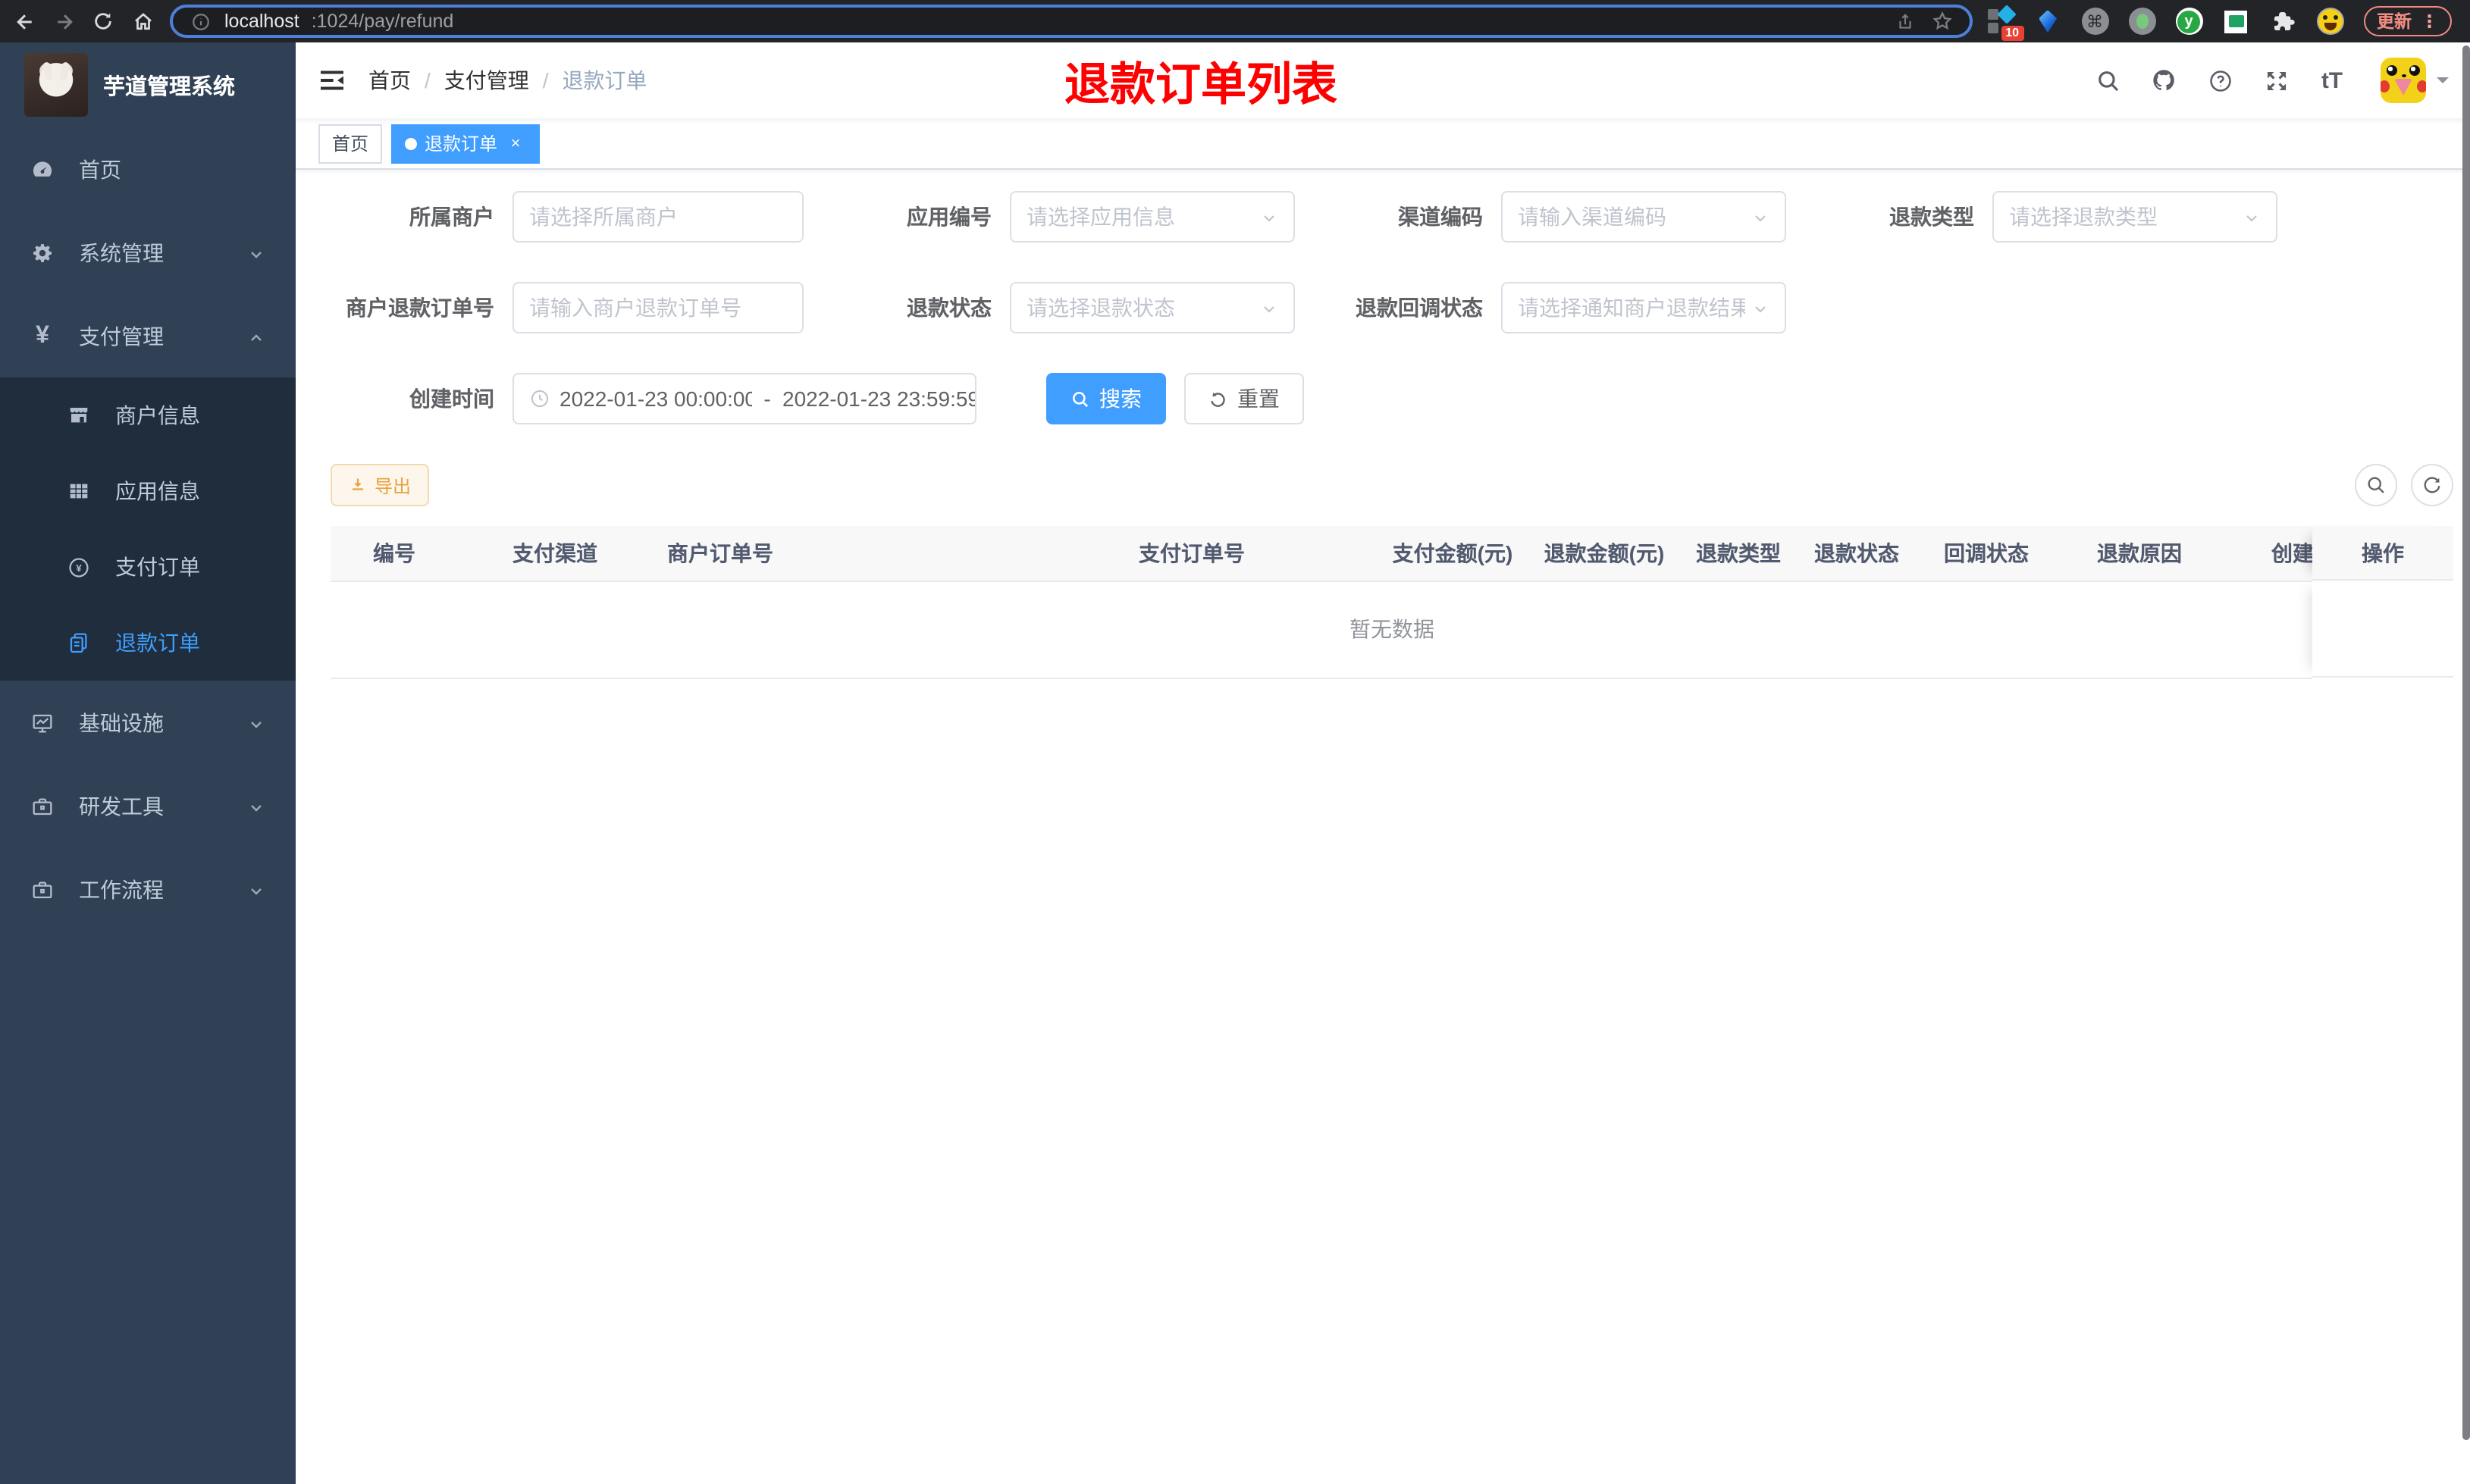  I want to click on site-info-icon, so click(200, 21).